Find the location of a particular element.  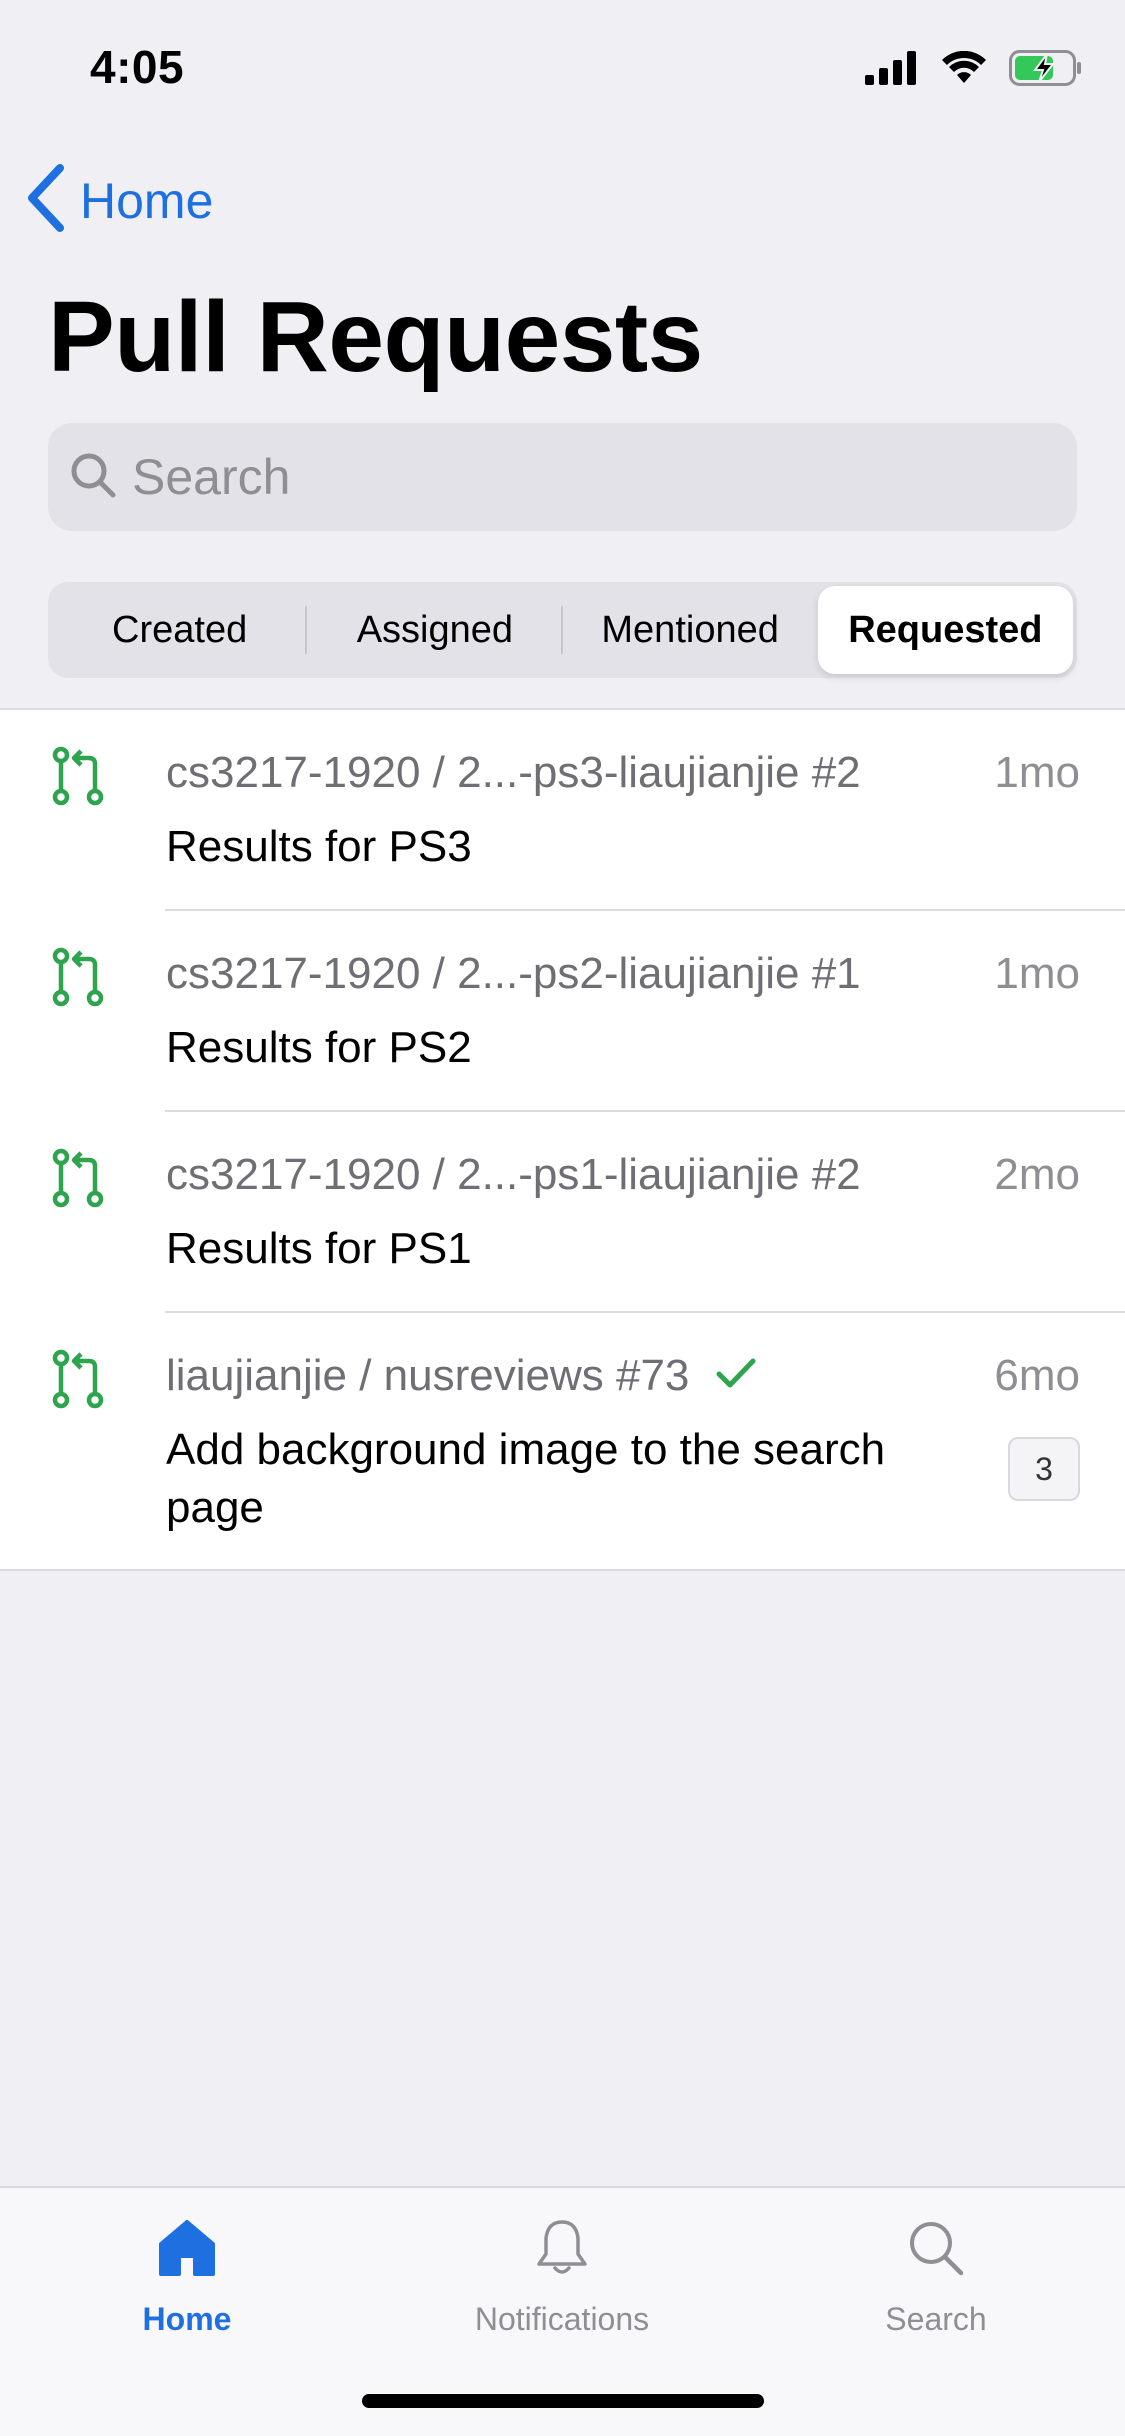

status-icons is located at coordinates (974, 70).